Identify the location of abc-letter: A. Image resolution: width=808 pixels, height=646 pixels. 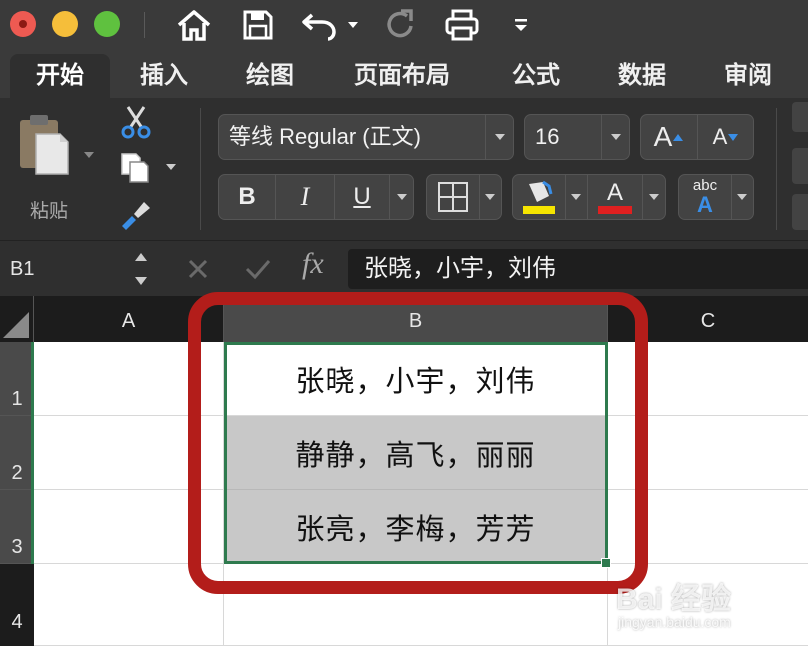
(705, 204).